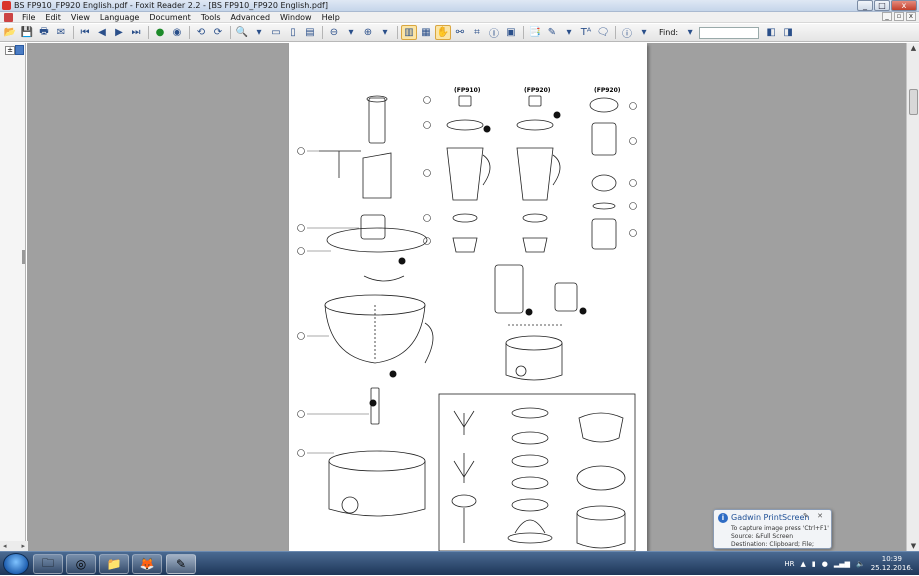 The image size is (919, 576). What do you see at coordinates (535, 32) in the screenshot?
I see `bookmark-icon: 📑` at bounding box center [535, 32].